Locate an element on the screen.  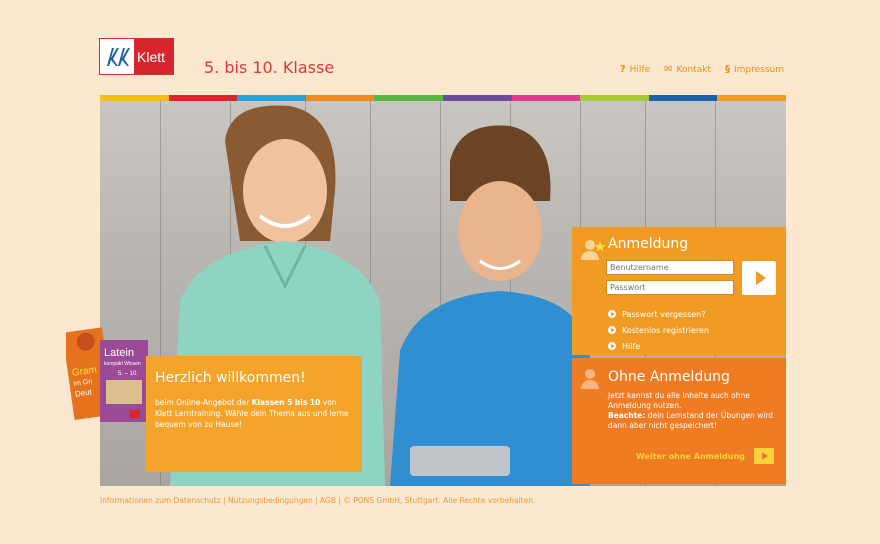
login-help-link: Hilfe is located at coordinates (658, 346).